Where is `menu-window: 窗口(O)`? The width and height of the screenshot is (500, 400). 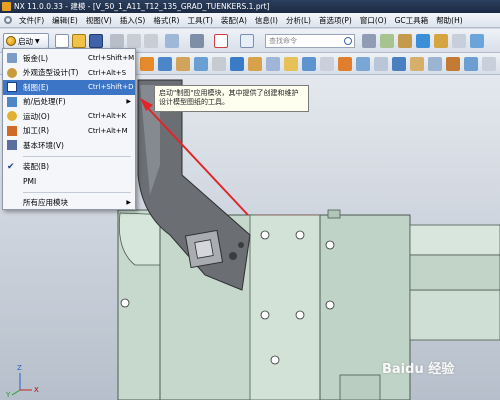 menu-window: 窗口(O) is located at coordinates (373, 20).